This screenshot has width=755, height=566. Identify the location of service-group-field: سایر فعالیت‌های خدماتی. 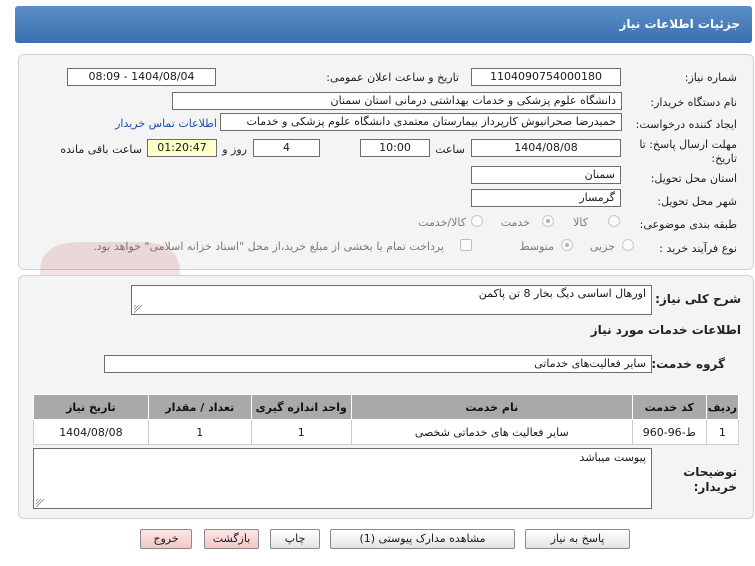
(378, 364).